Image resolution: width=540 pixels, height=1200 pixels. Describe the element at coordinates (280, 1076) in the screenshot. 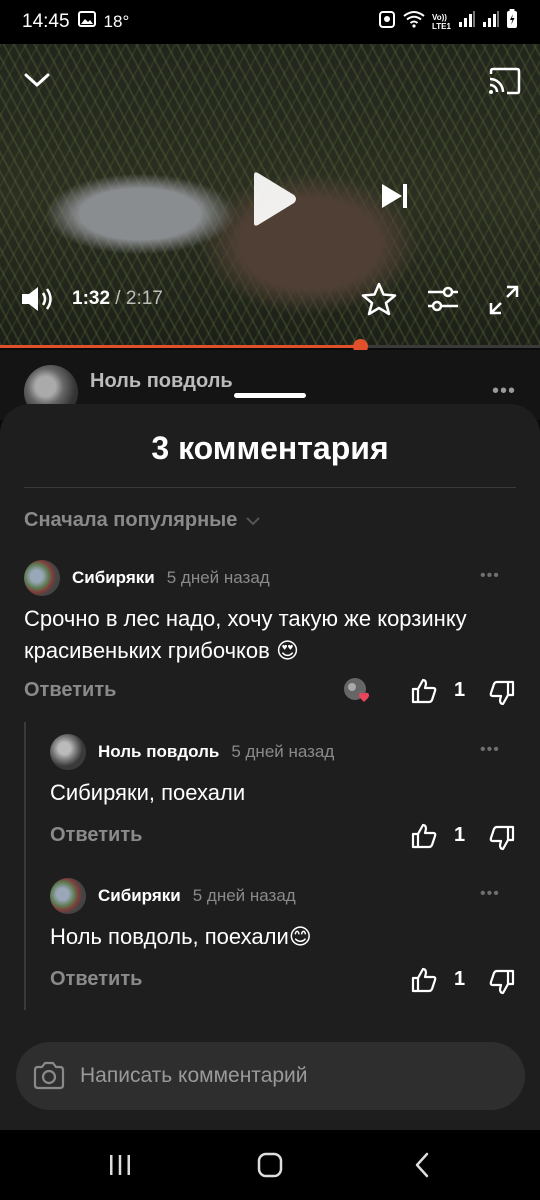

I see `comment-input` at that location.